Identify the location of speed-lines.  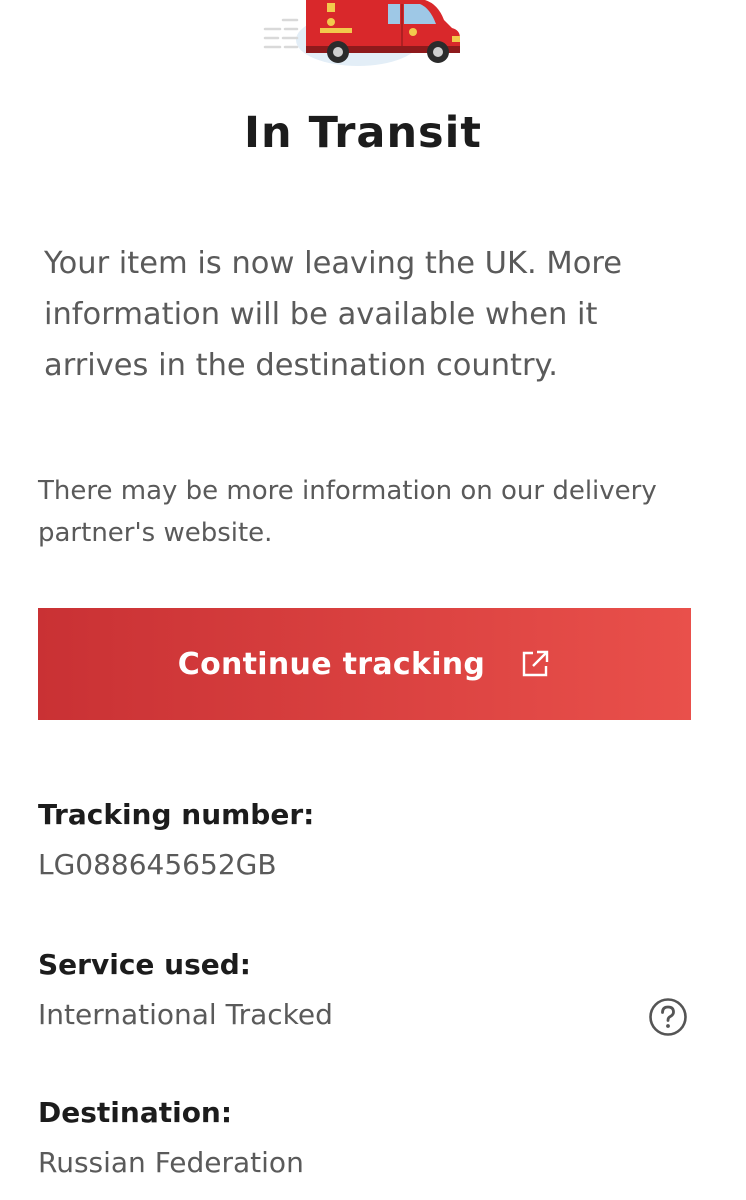
(281, 33).